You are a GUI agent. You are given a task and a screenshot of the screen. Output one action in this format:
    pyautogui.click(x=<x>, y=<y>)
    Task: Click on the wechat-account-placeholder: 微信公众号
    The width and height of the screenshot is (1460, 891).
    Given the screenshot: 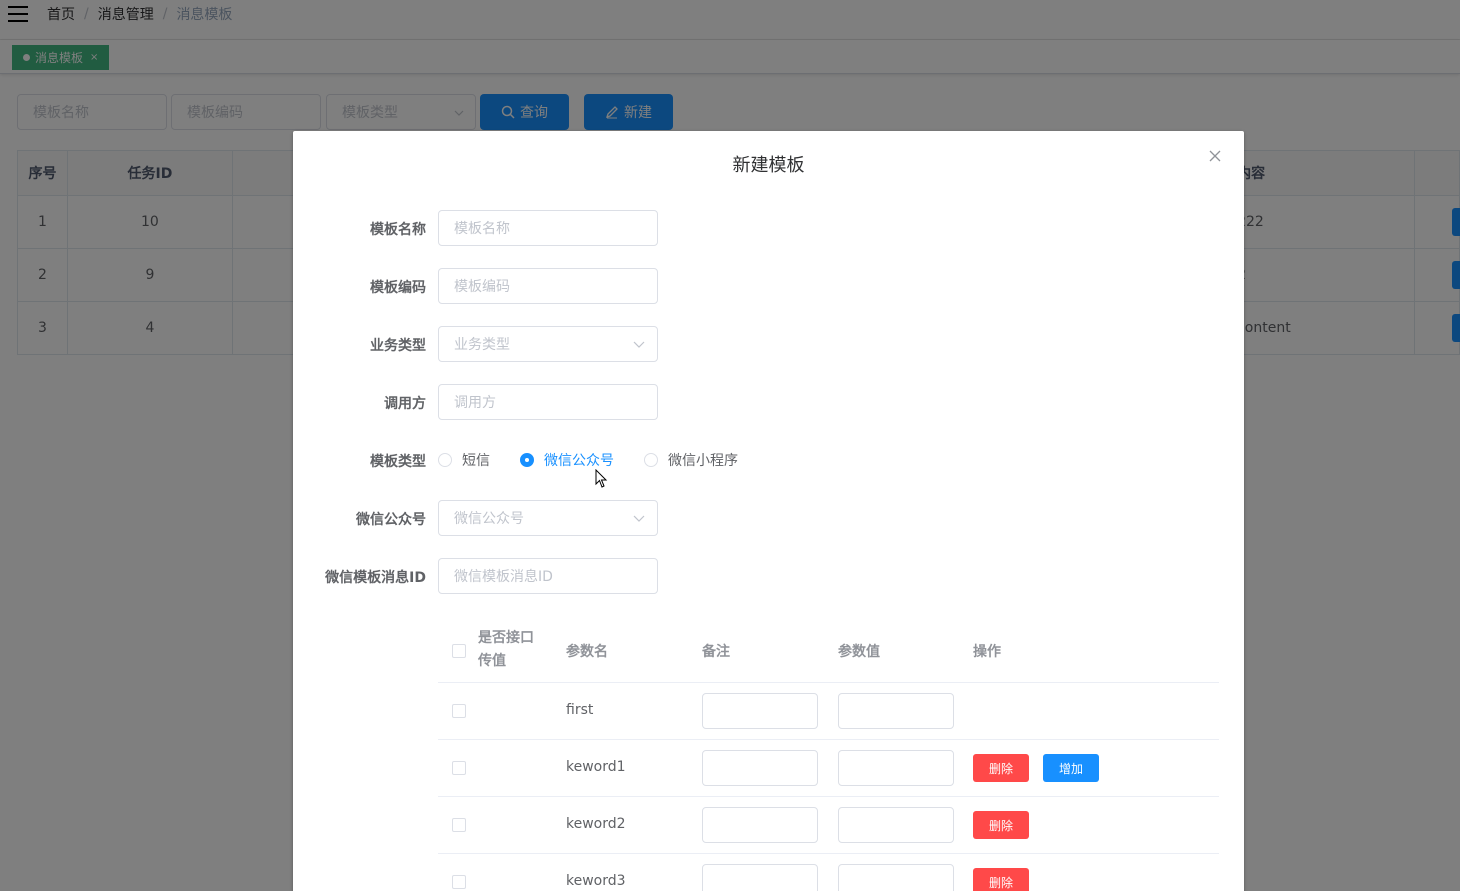 What is the action you would take?
    pyautogui.click(x=489, y=519)
    